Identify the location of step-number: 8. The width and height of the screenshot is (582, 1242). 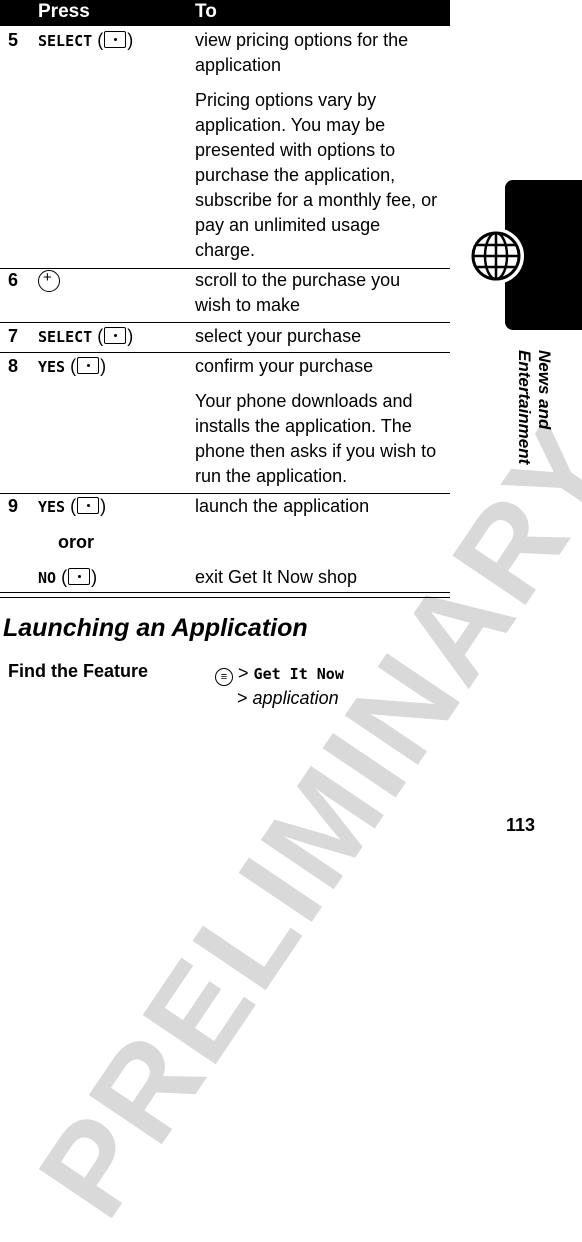
(13, 366).